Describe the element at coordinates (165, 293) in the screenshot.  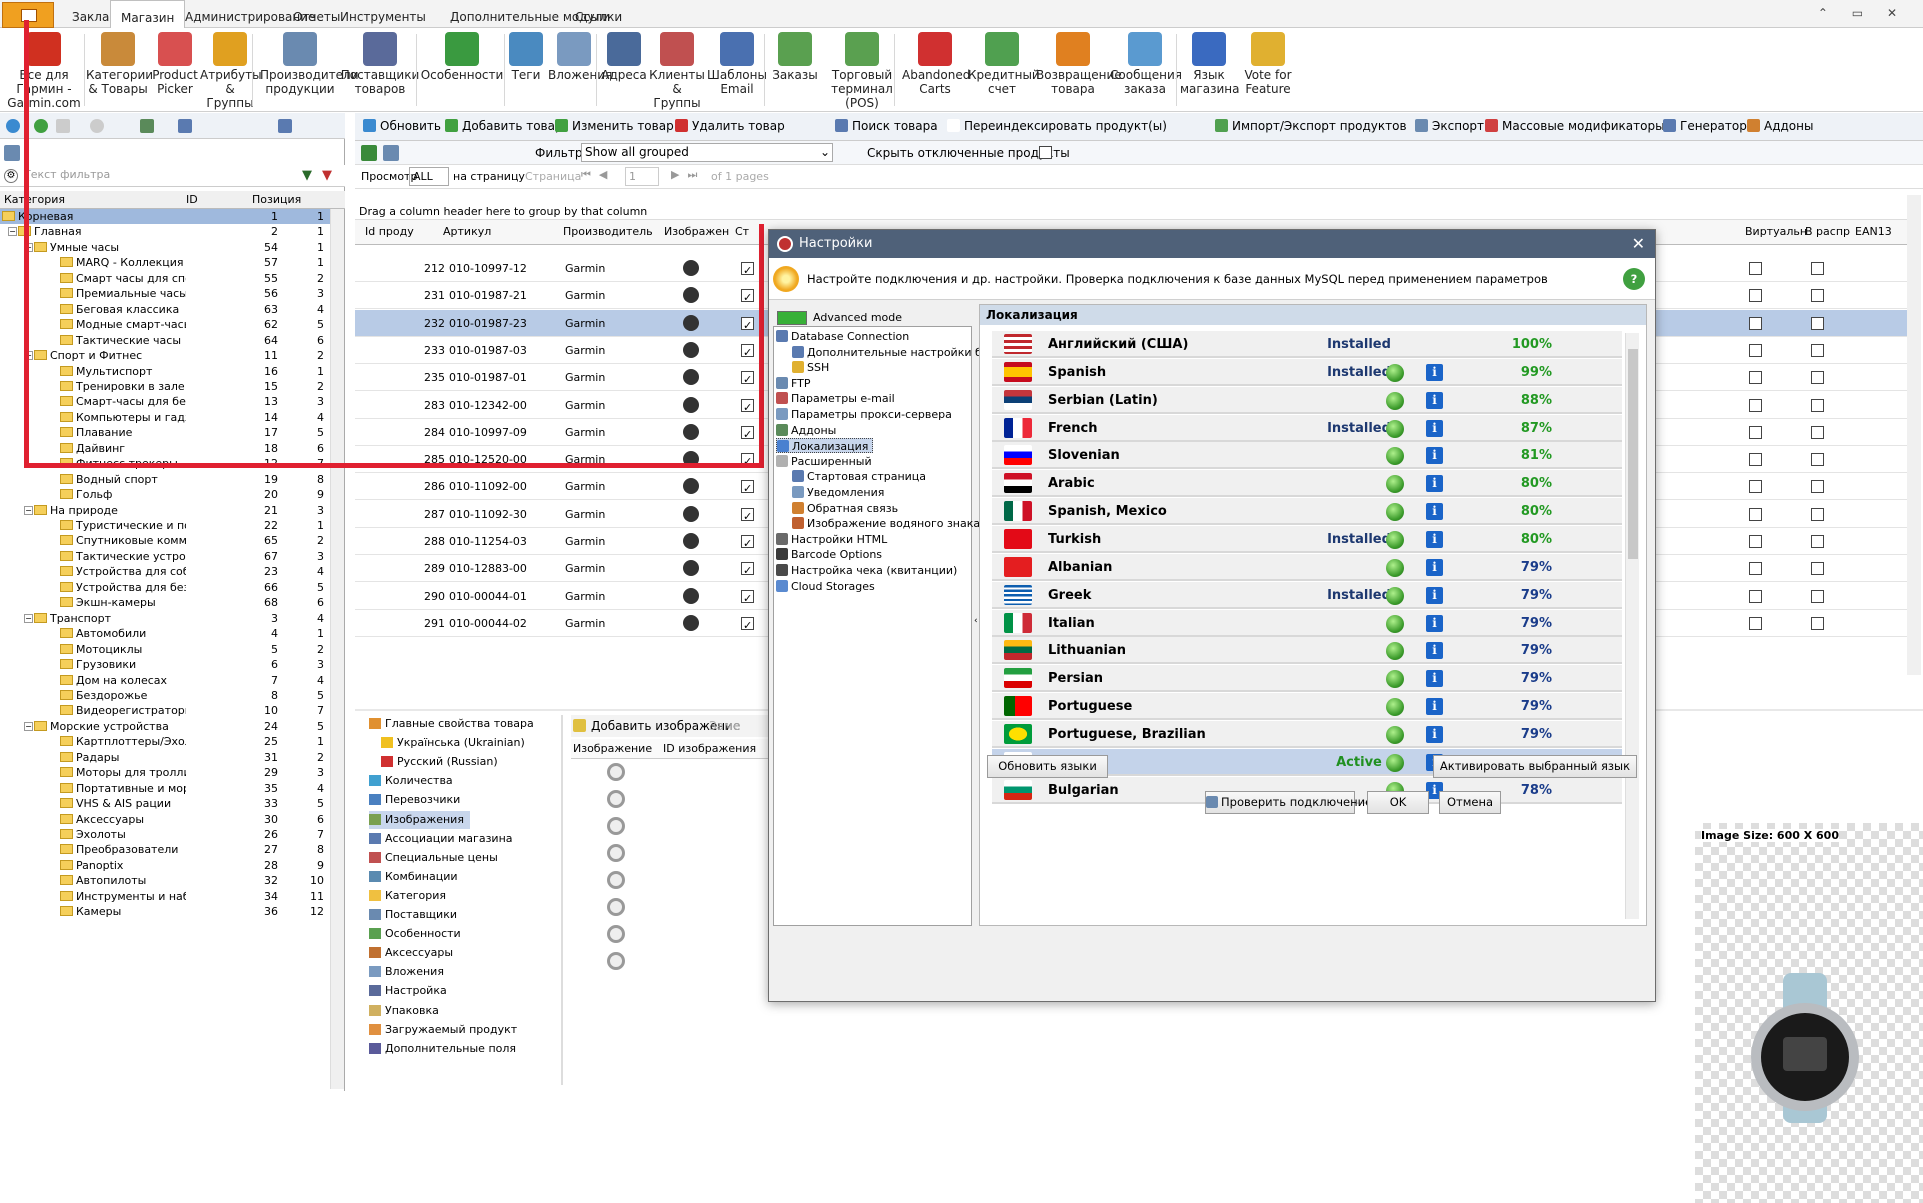
I see `tree-row: Премиальные часы 56 3` at that location.